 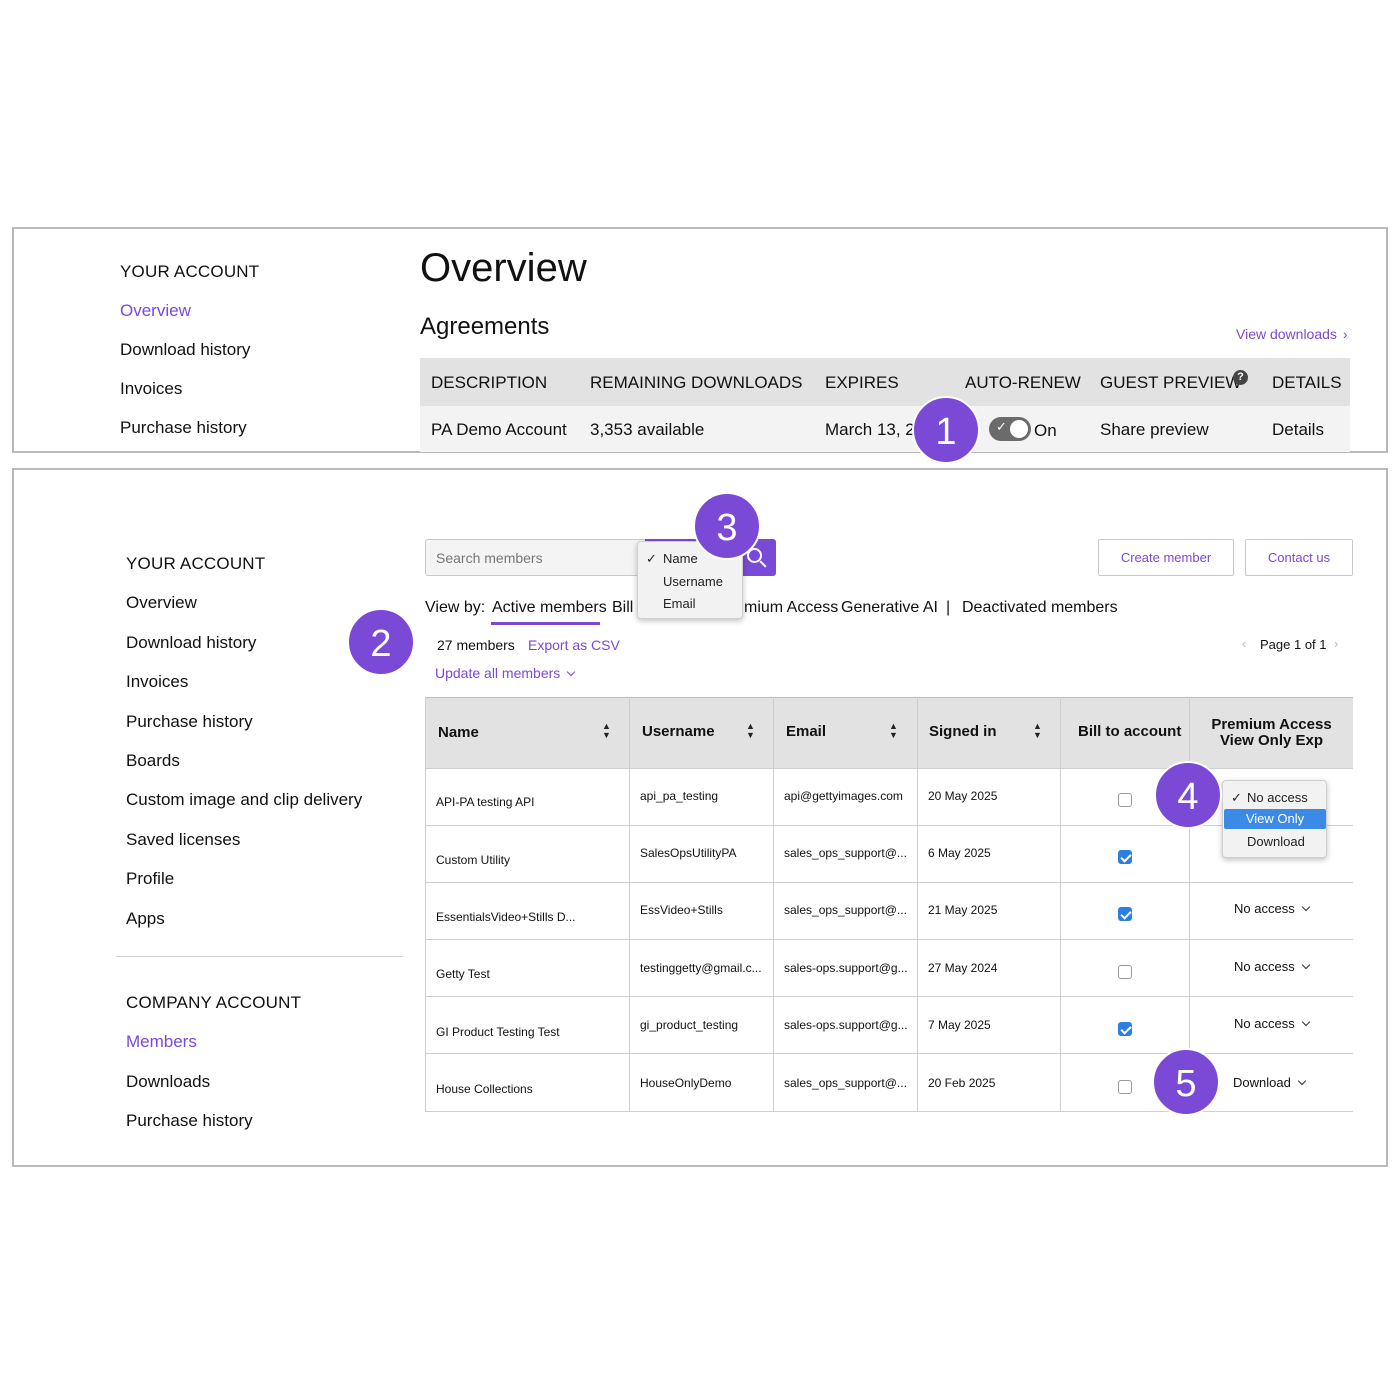 What do you see at coordinates (1299, 557) in the screenshot?
I see `contact-us-button: Contact us` at bounding box center [1299, 557].